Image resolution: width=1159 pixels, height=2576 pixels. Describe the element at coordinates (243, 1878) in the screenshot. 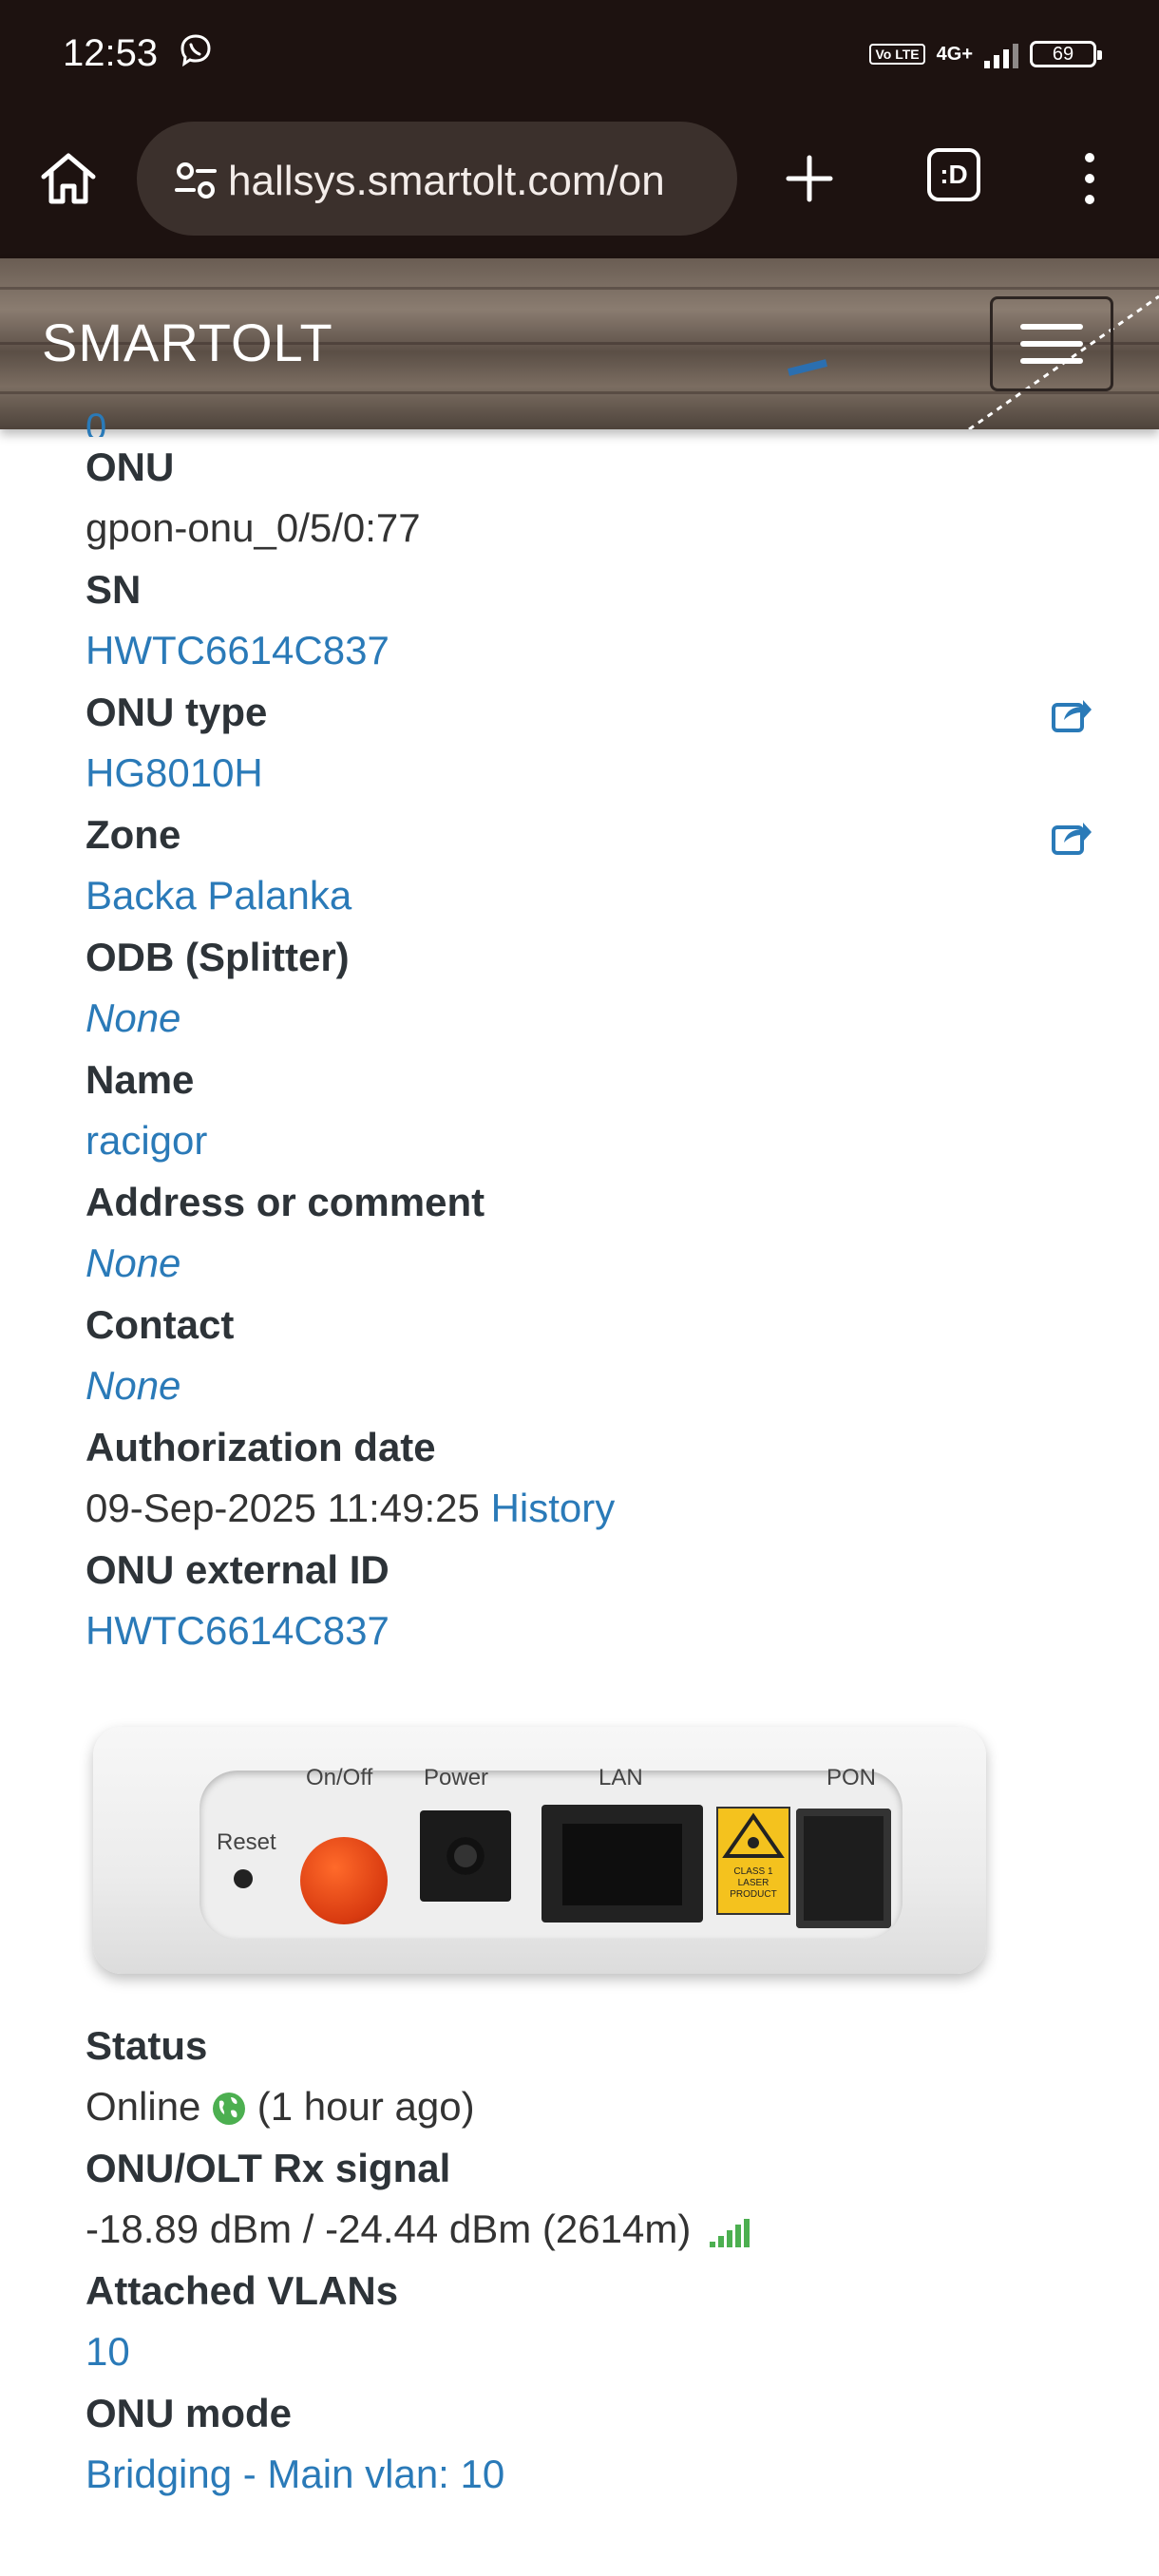

I see `reset-hole` at that location.